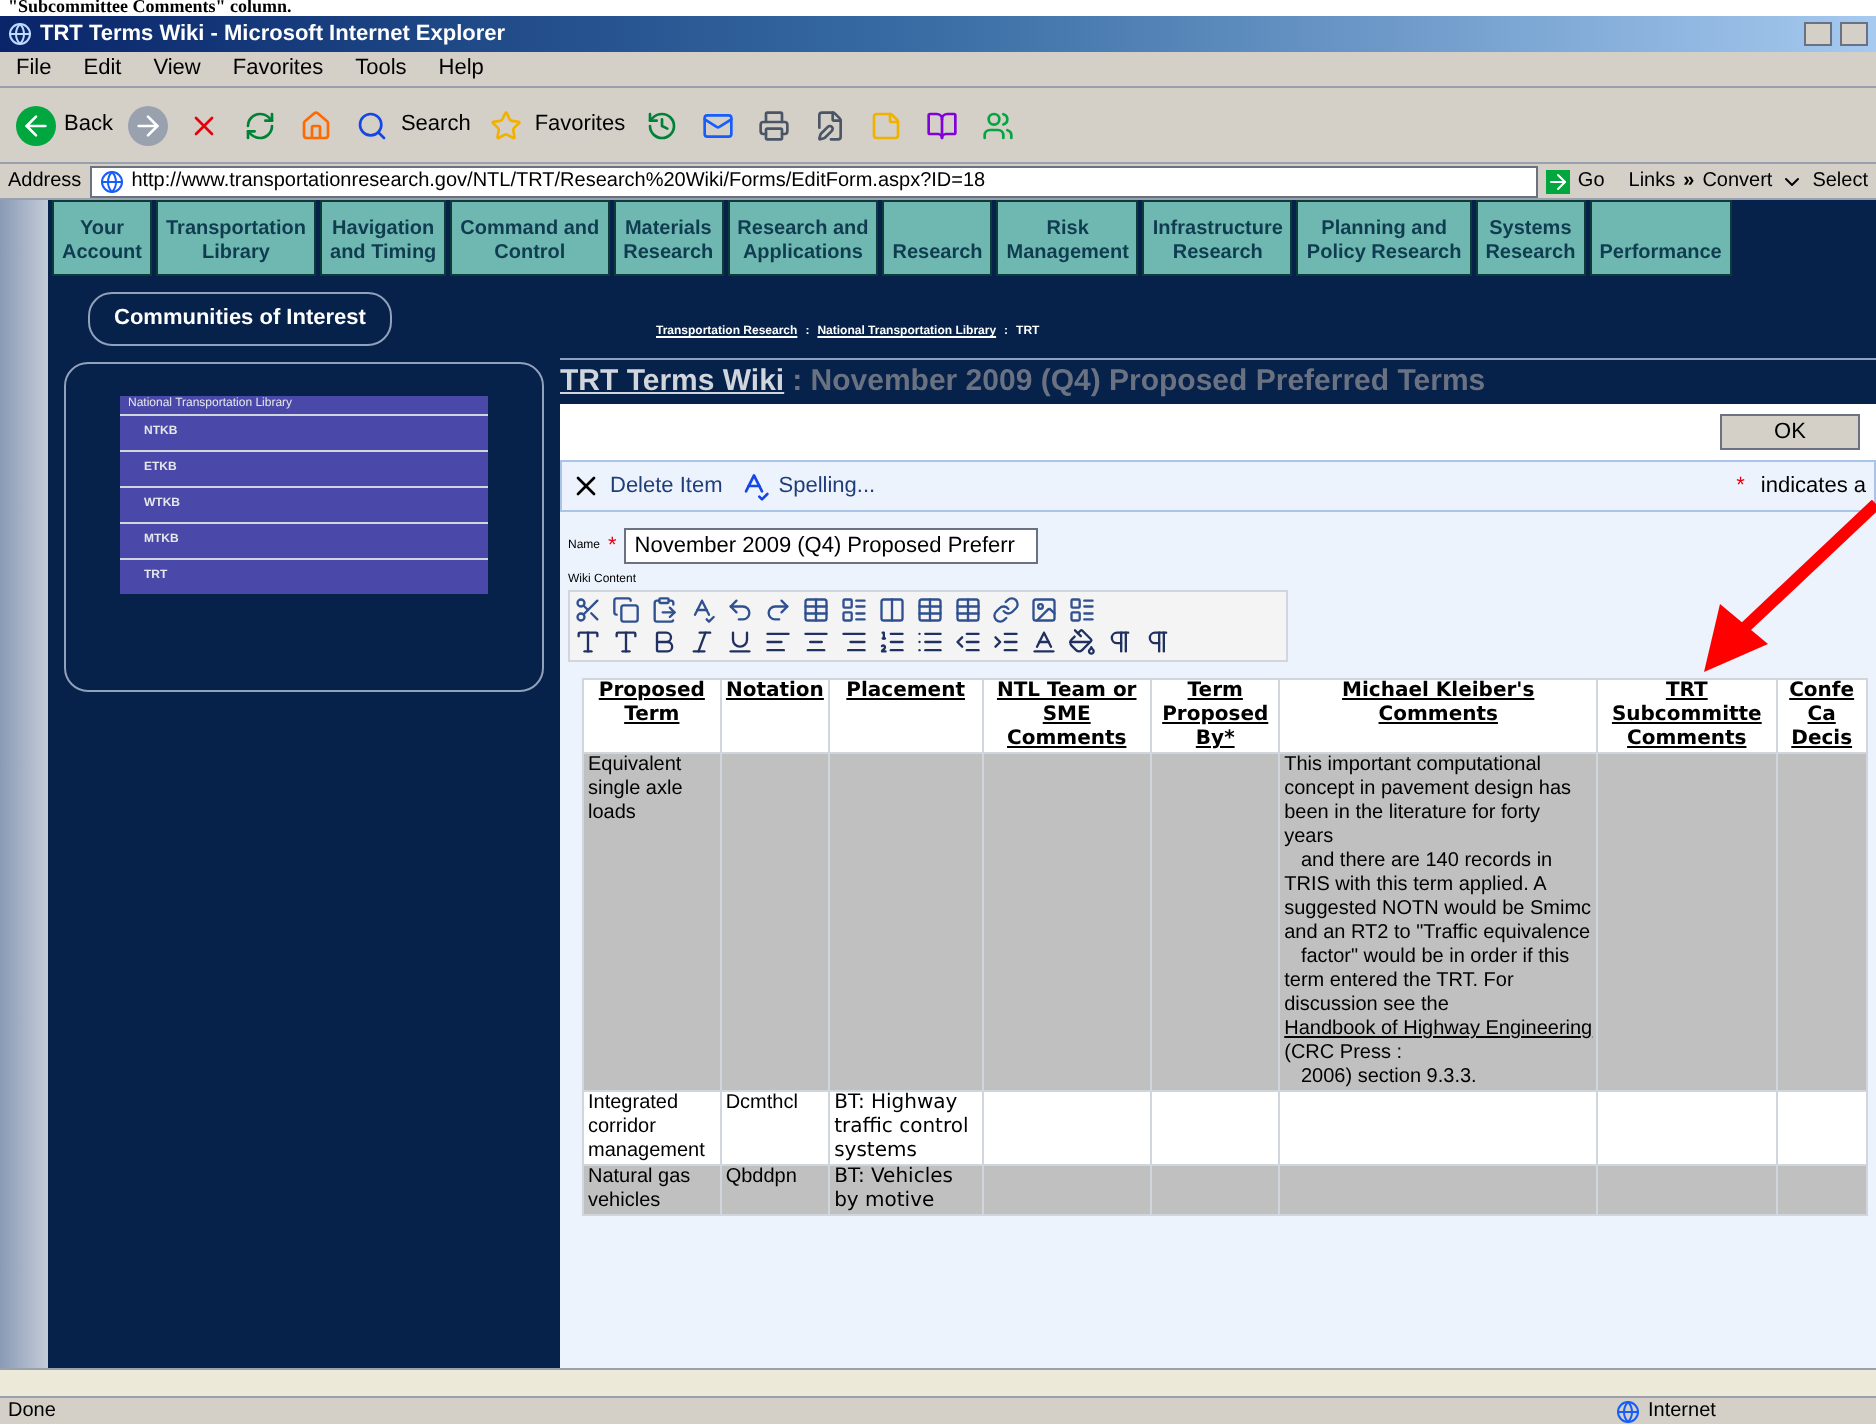  What do you see at coordinates (556, 125) in the screenshot?
I see `toolbar-button: Favorites` at bounding box center [556, 125].